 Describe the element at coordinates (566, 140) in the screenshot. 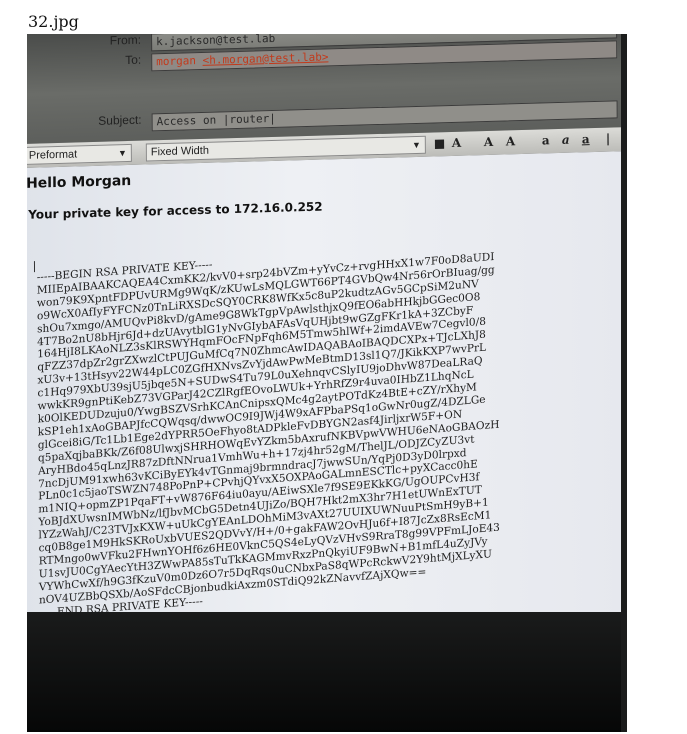

I see `italic-icon: a` at that location.